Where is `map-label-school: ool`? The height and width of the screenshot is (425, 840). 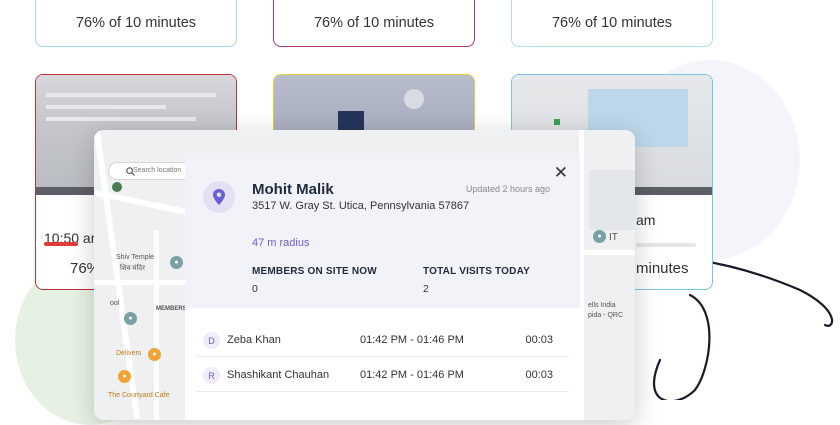
map-label-school: ool is located at coordinates (115, 303).